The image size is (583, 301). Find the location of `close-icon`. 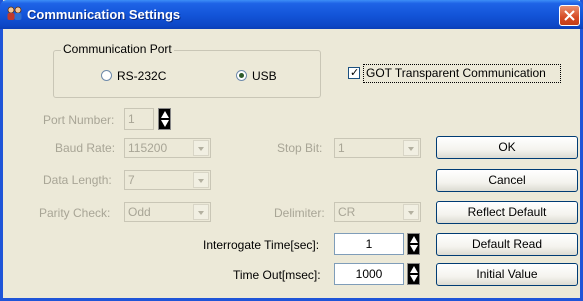

close-icon is located at coordinates (569, 15).